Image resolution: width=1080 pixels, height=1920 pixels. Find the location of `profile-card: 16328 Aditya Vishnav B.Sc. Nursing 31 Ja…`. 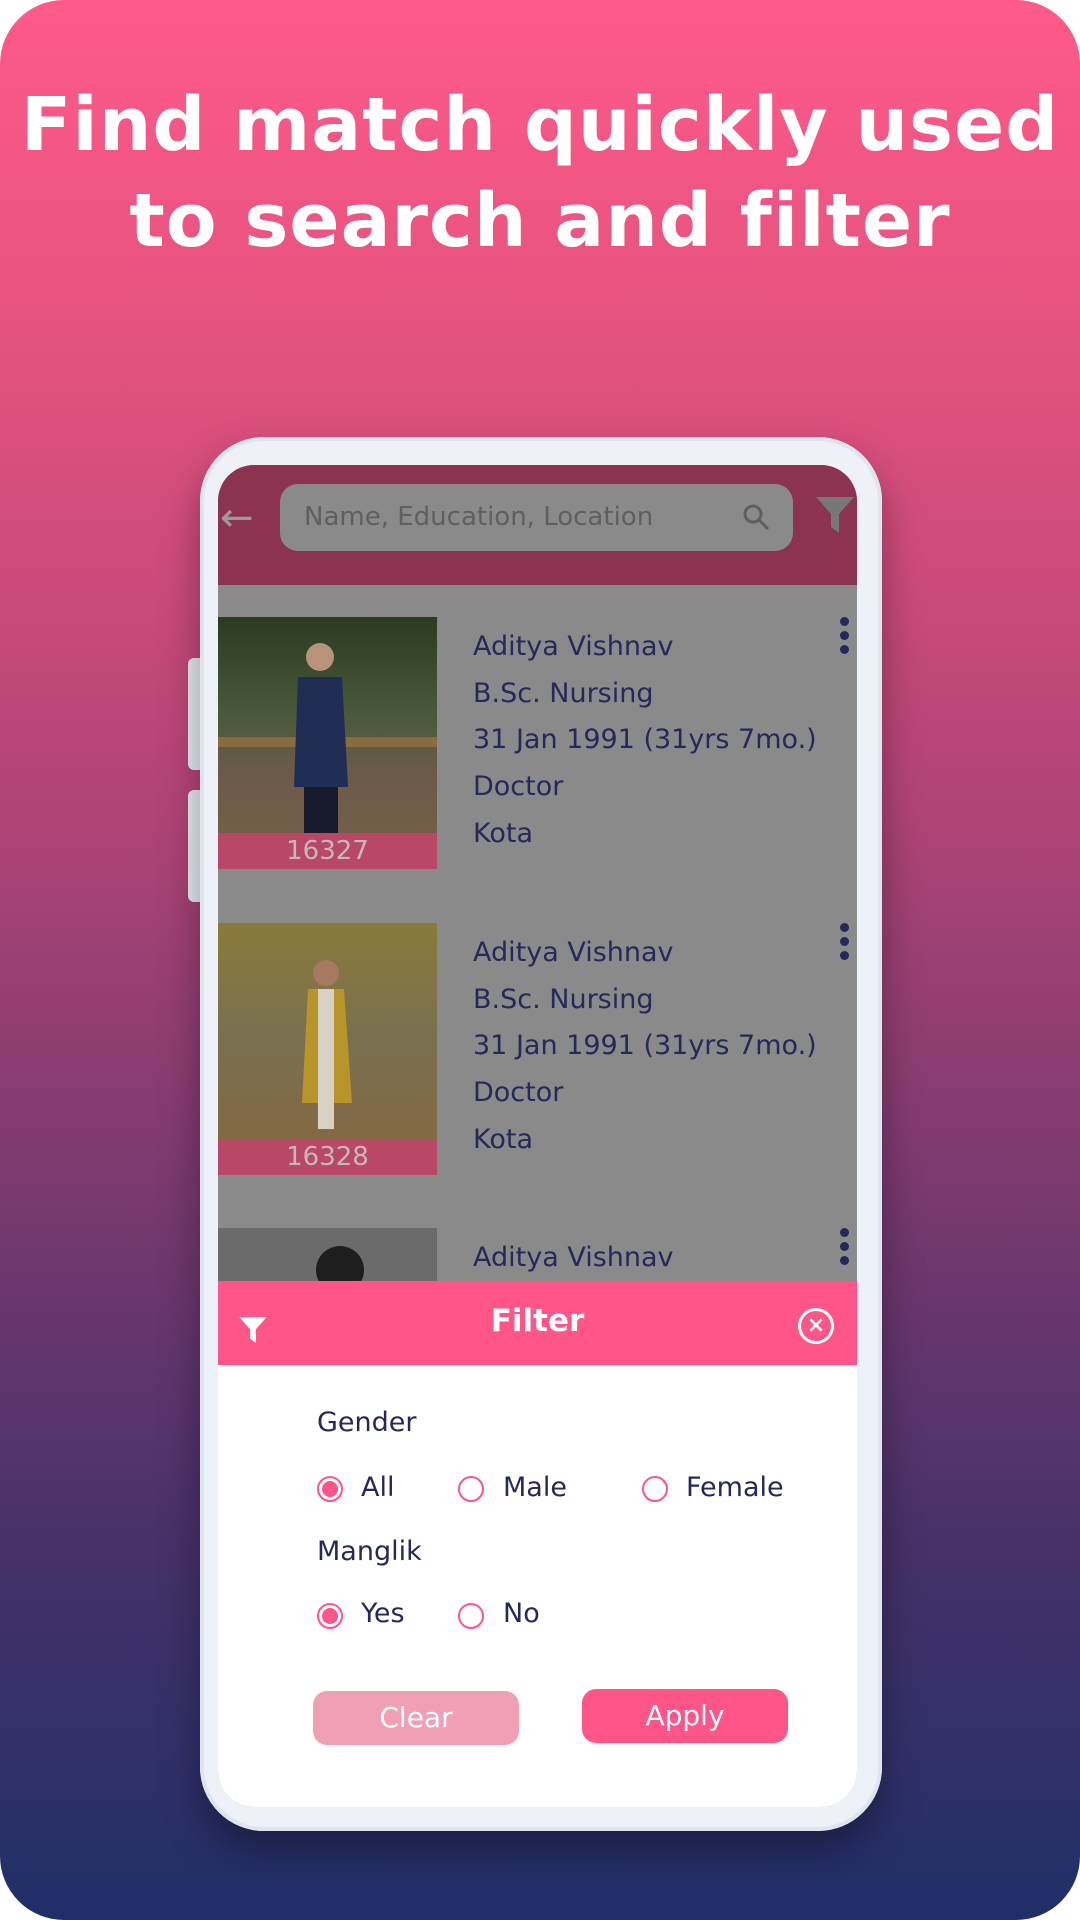

profile-card: 16328 Aditya Vishnav B.Sc. Nursing 31 Ja… is located at coordinates (537, 1068).